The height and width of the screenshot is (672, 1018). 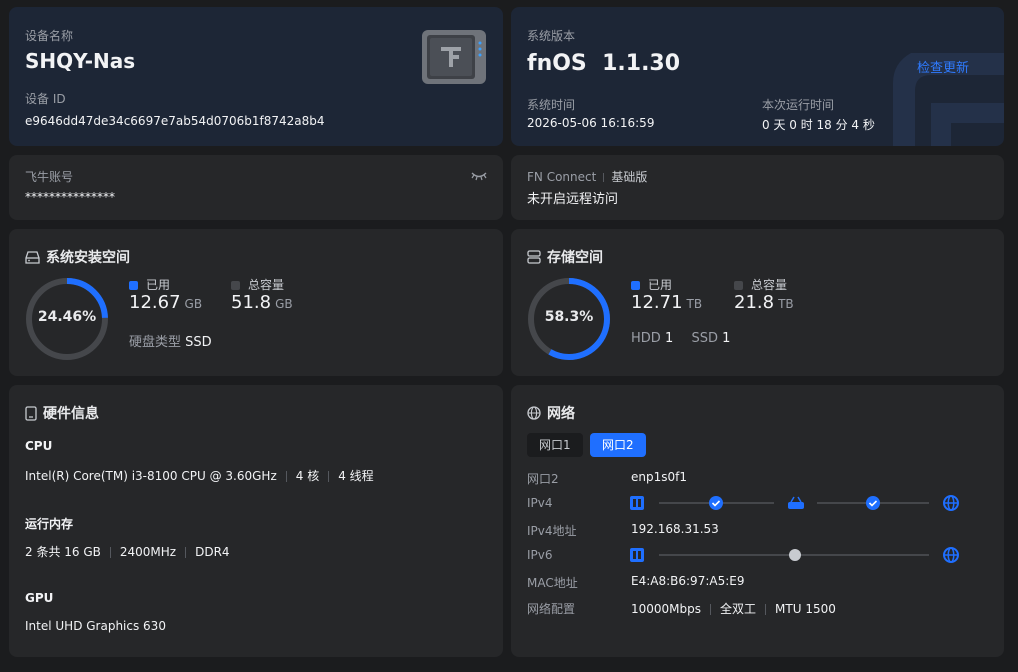 I want to click on system-time-label: 系统时间, so click(x=551, y=105).